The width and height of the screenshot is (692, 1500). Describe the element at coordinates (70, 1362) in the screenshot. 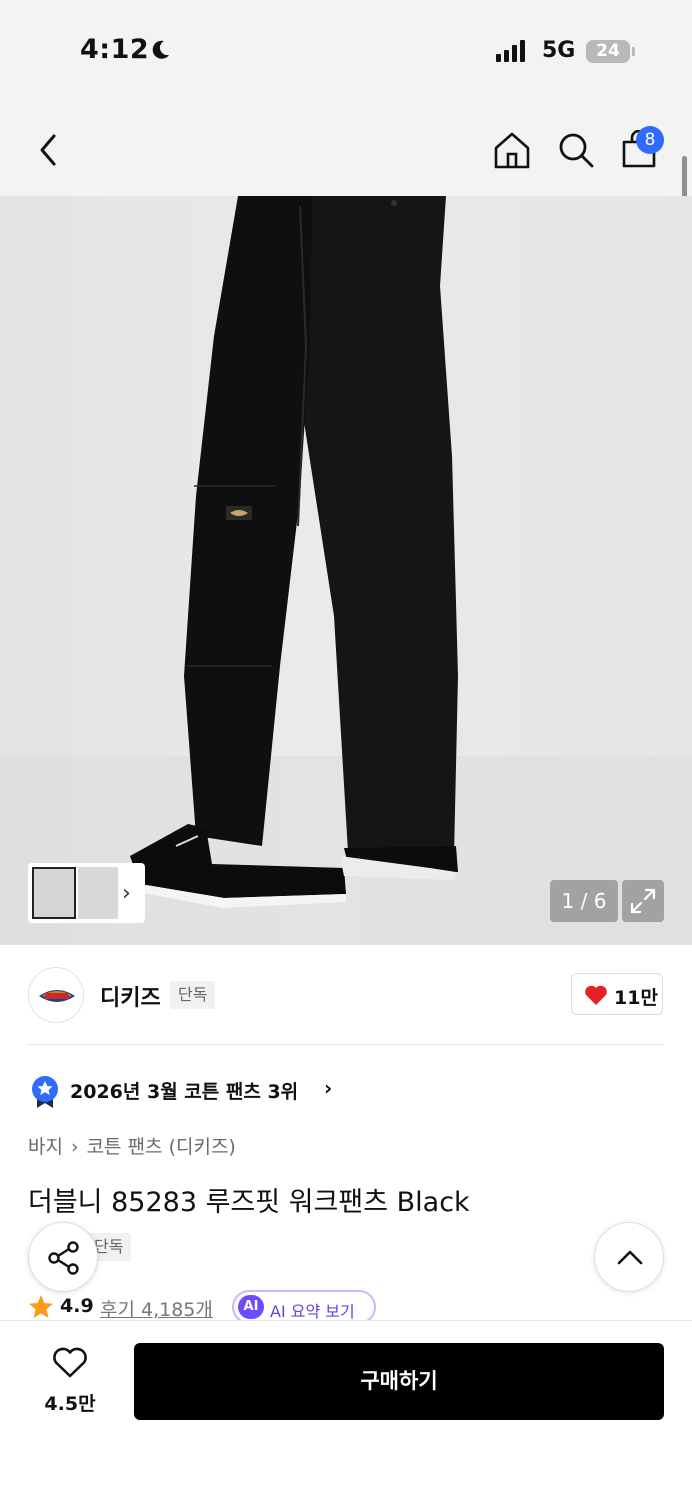

I see `heart-outline-icon` at that location.